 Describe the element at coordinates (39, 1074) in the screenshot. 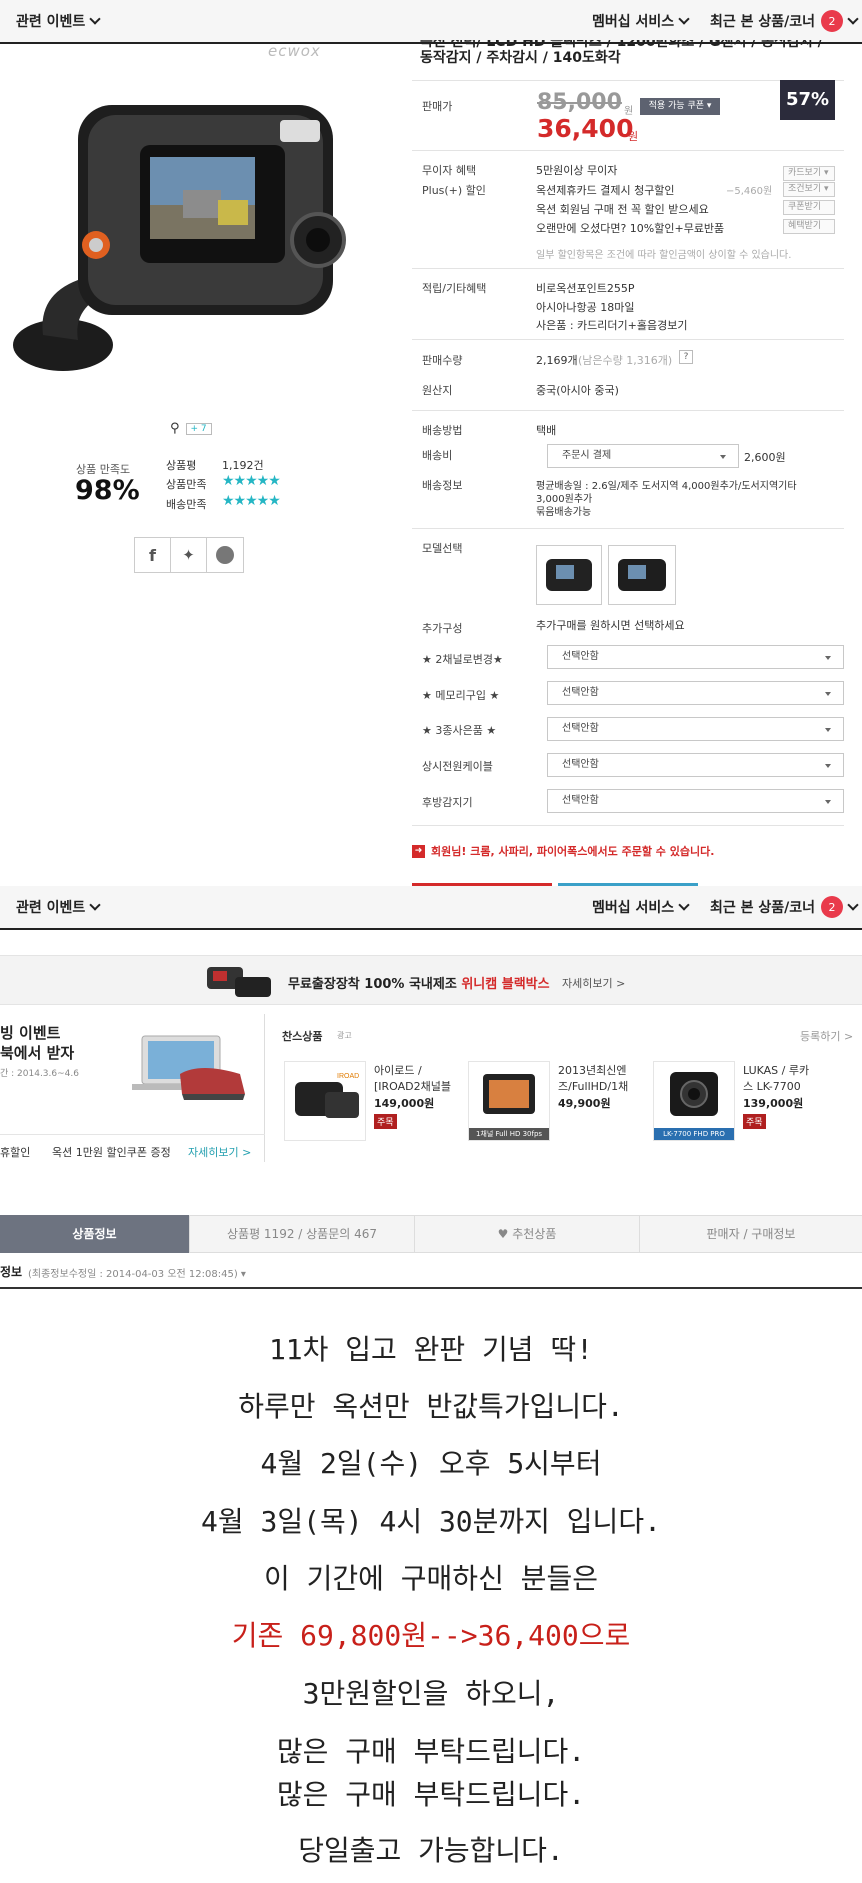

I see `event-period: 간 : 2014.3.6~4.6` at that location.